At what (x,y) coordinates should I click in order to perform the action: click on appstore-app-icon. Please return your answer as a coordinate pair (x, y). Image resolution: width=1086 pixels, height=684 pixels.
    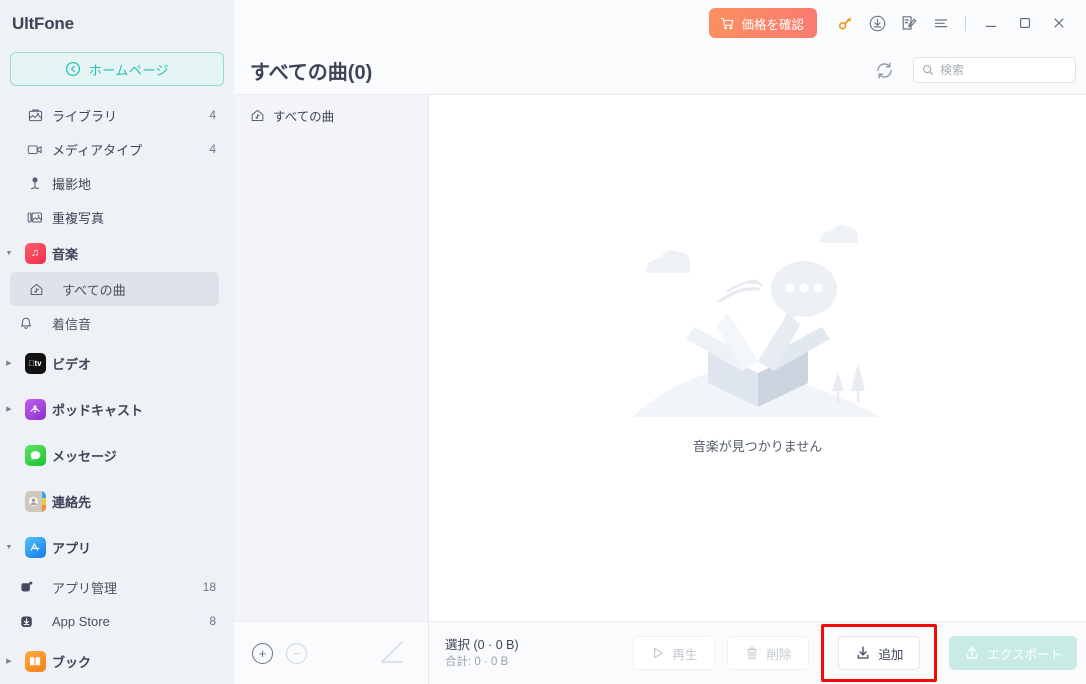
    Looking at the image, I should click on (35, 547).